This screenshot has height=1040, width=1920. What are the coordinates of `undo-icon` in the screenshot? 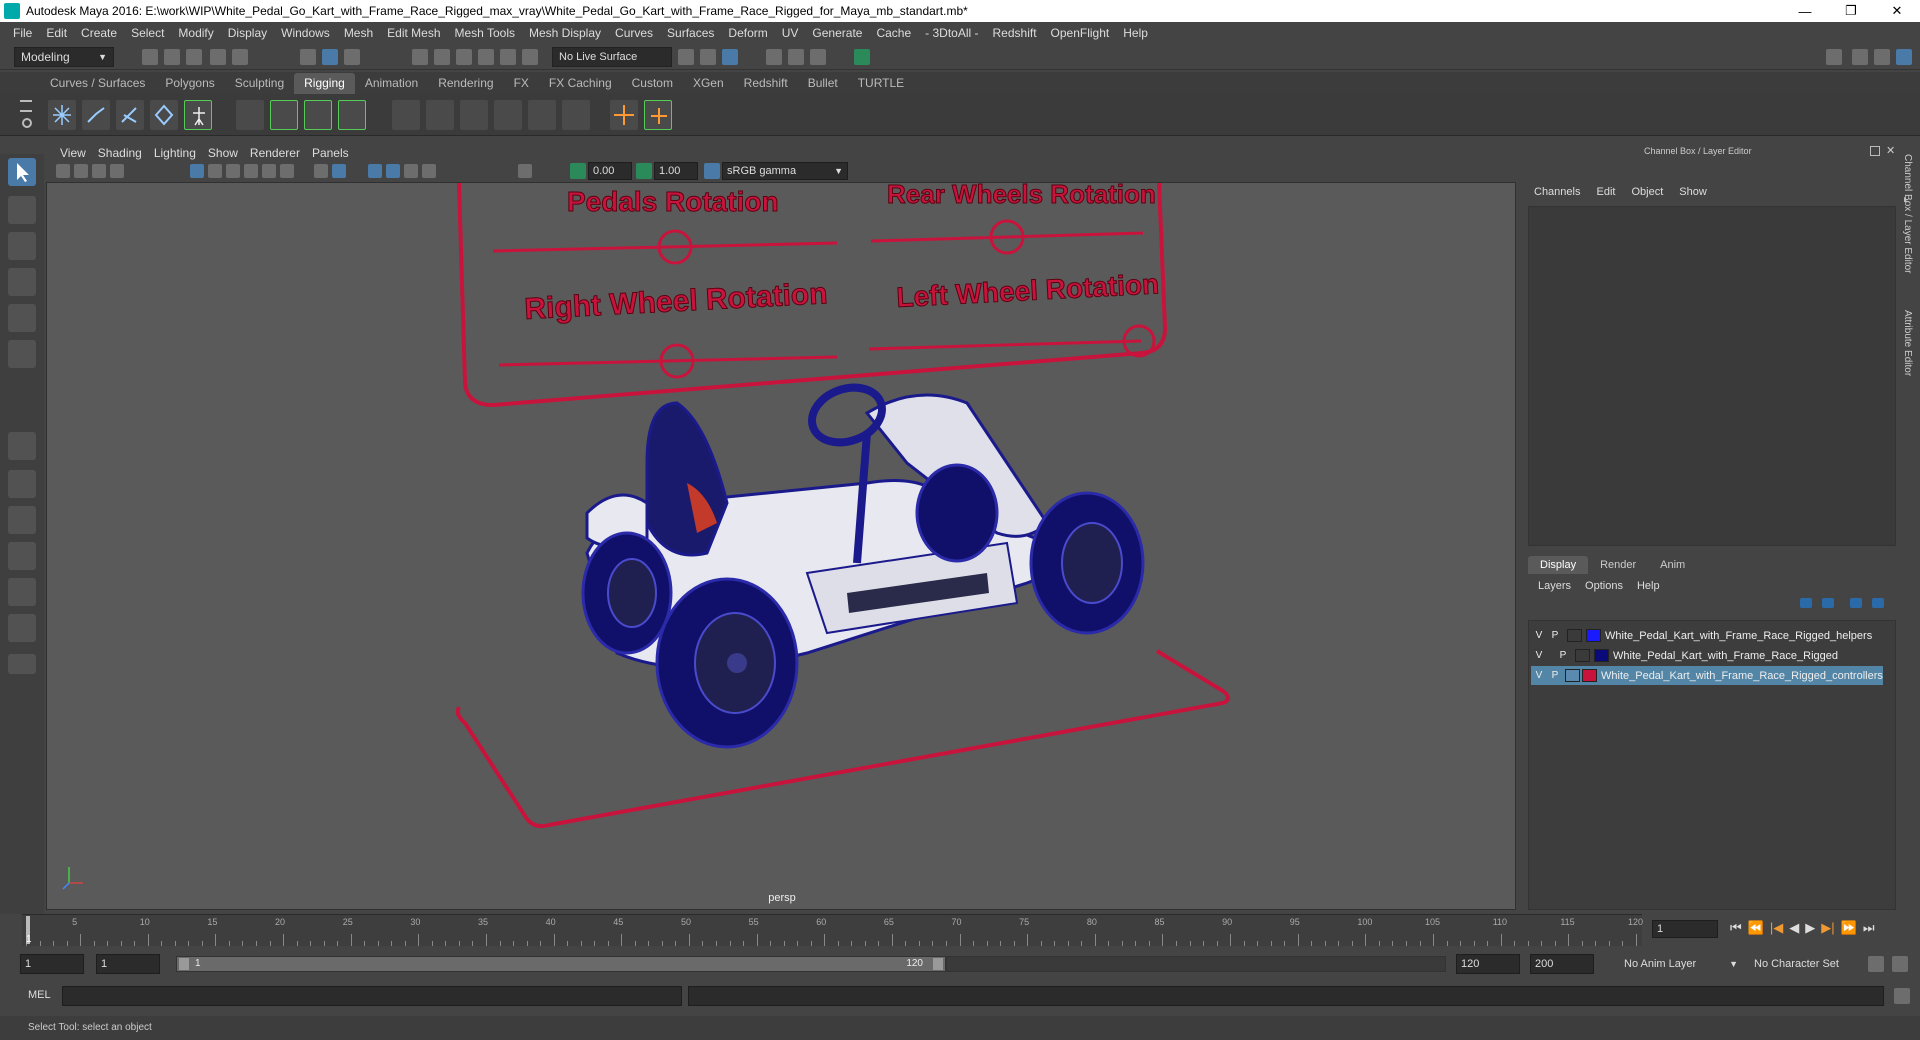 It's located at (218, 57).